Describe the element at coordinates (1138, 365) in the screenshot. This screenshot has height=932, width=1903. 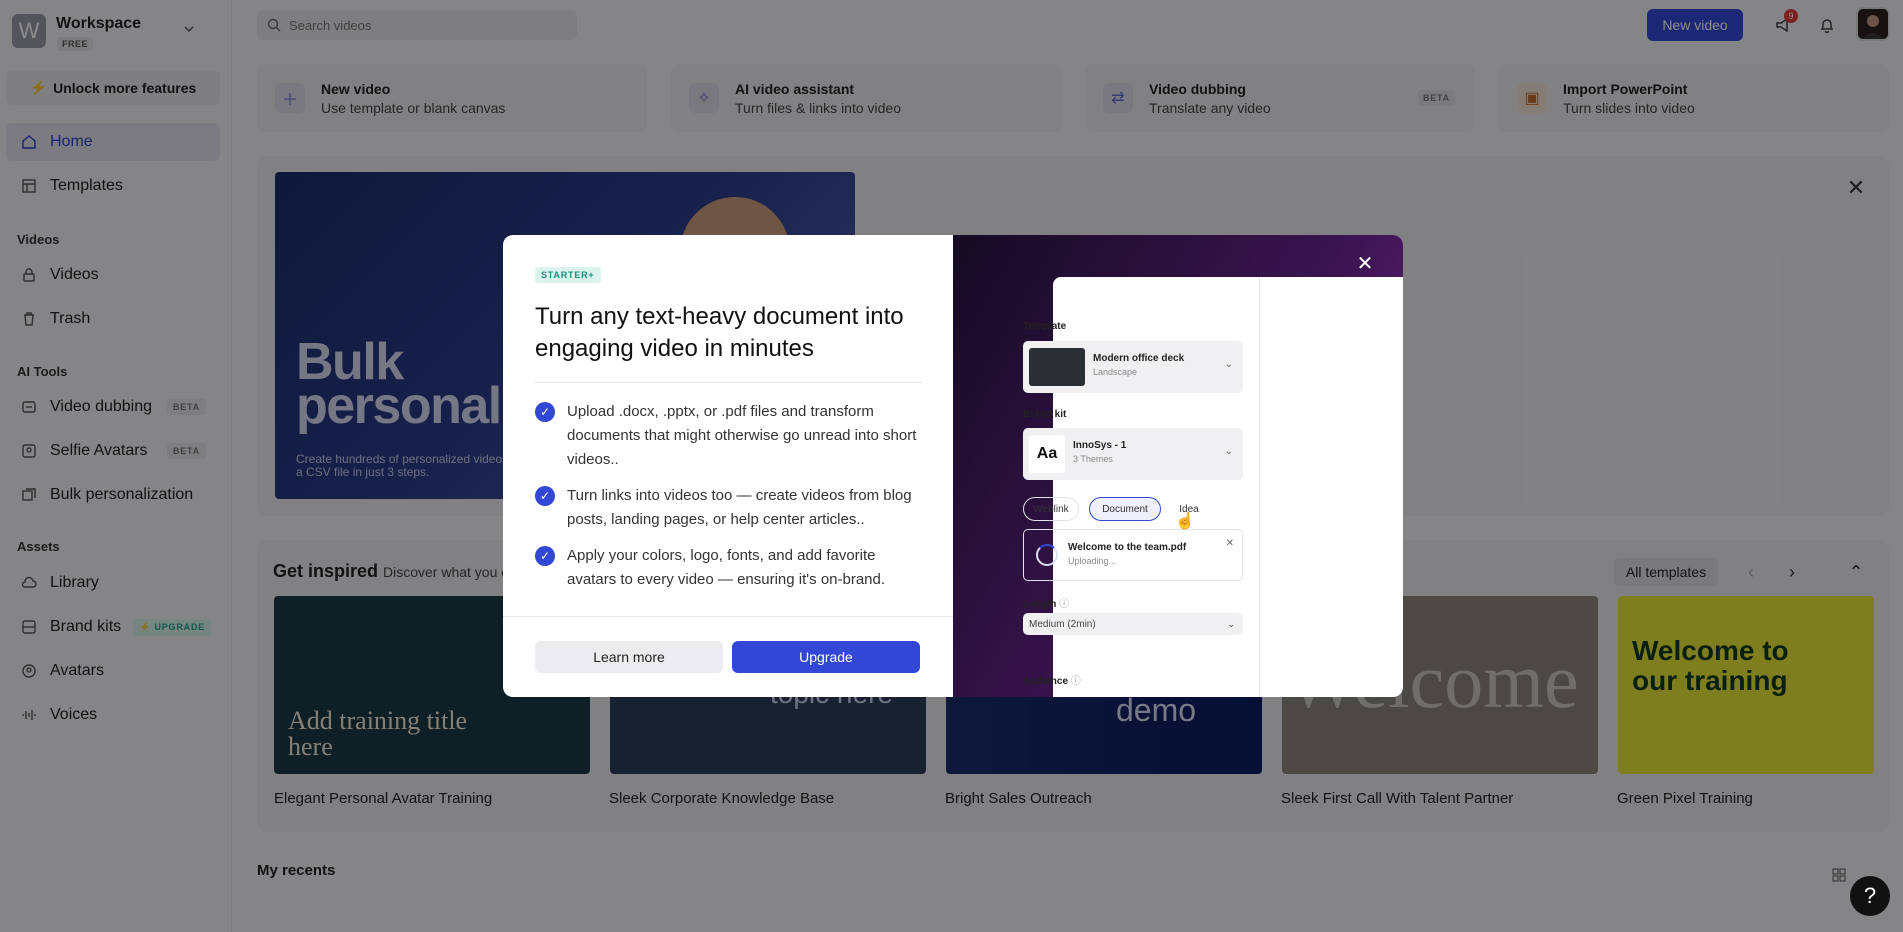
I see `template-select-text: Modern office deck Landscape` at that location.